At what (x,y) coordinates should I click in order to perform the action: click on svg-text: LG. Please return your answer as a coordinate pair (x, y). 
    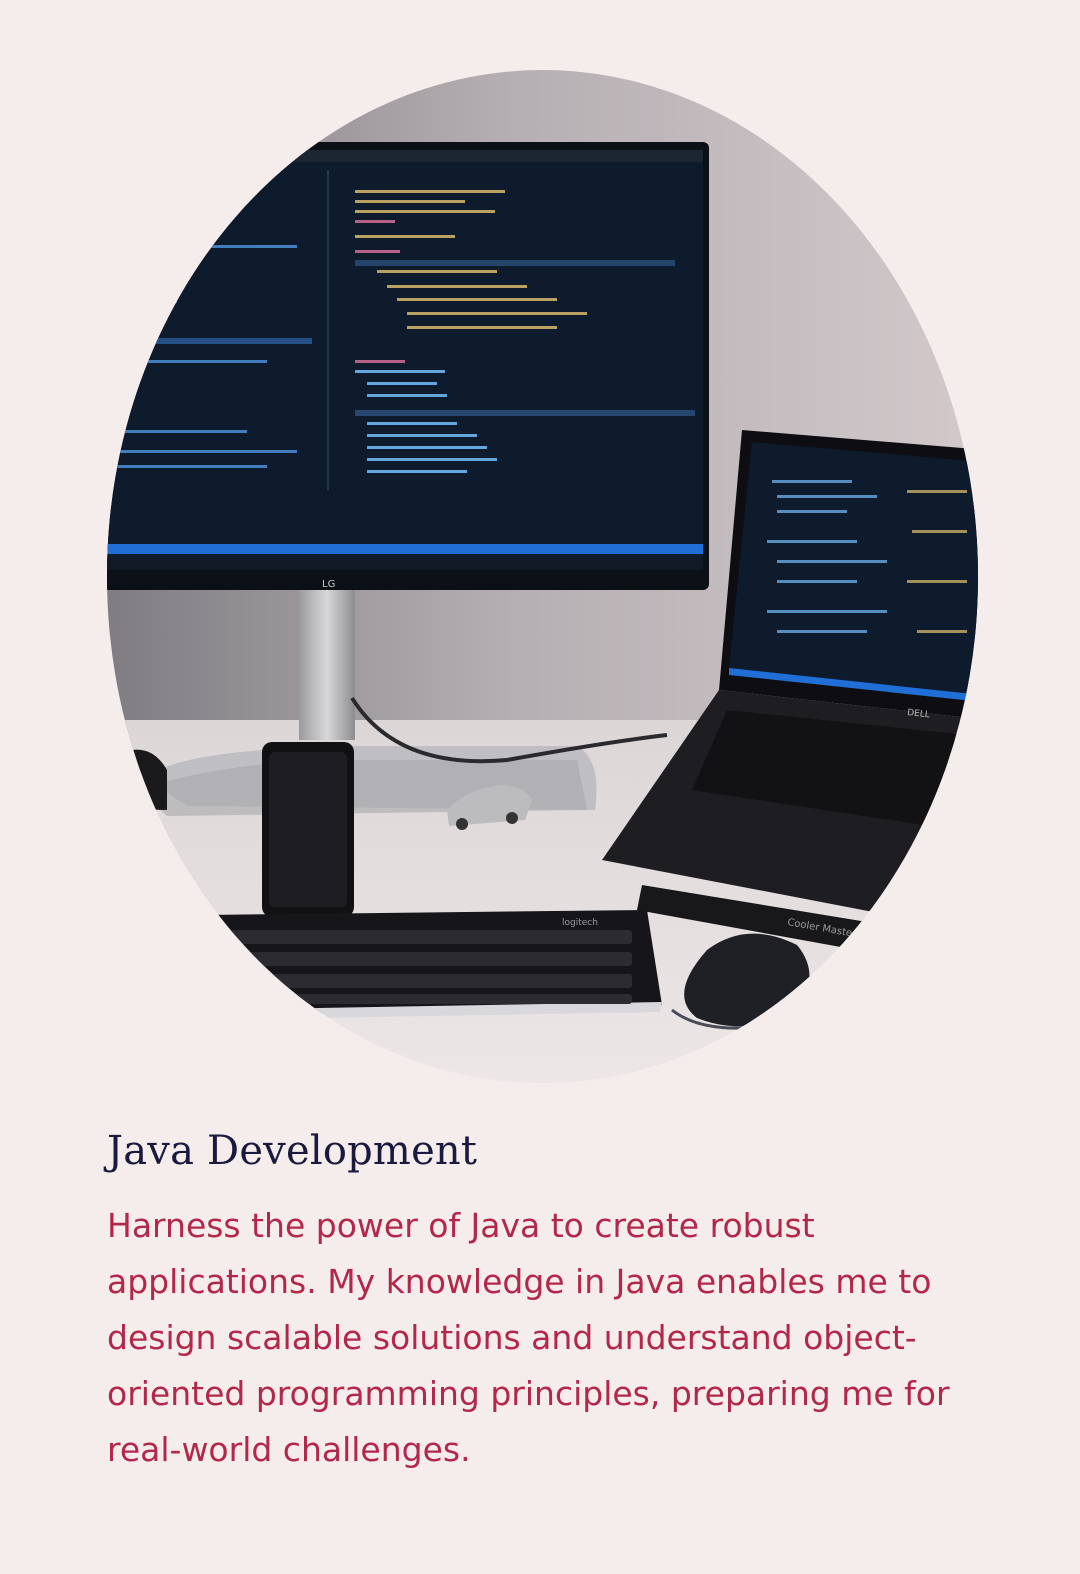
    Looking at the image, I should click on (328, 584).